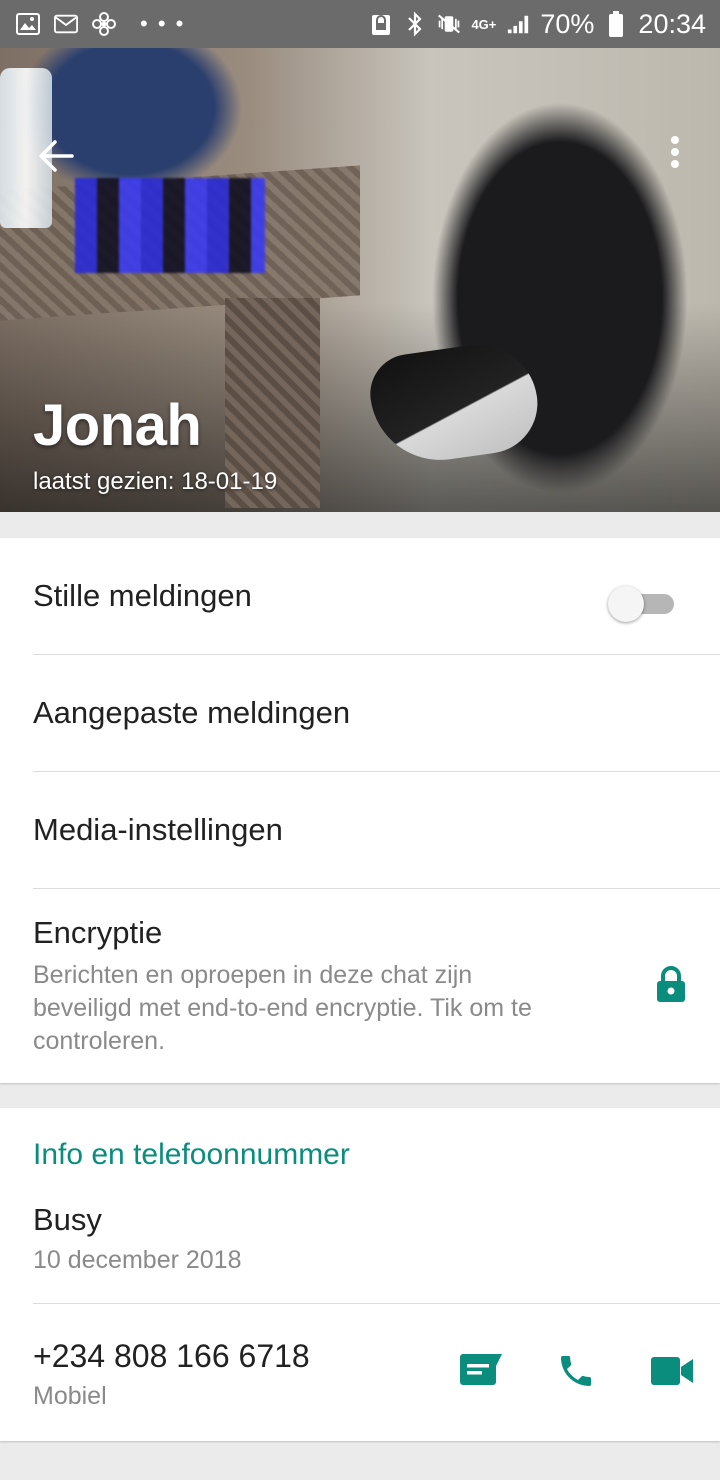 The image size is (720, 1480). I want to click on message-button, so click(481, 1371).